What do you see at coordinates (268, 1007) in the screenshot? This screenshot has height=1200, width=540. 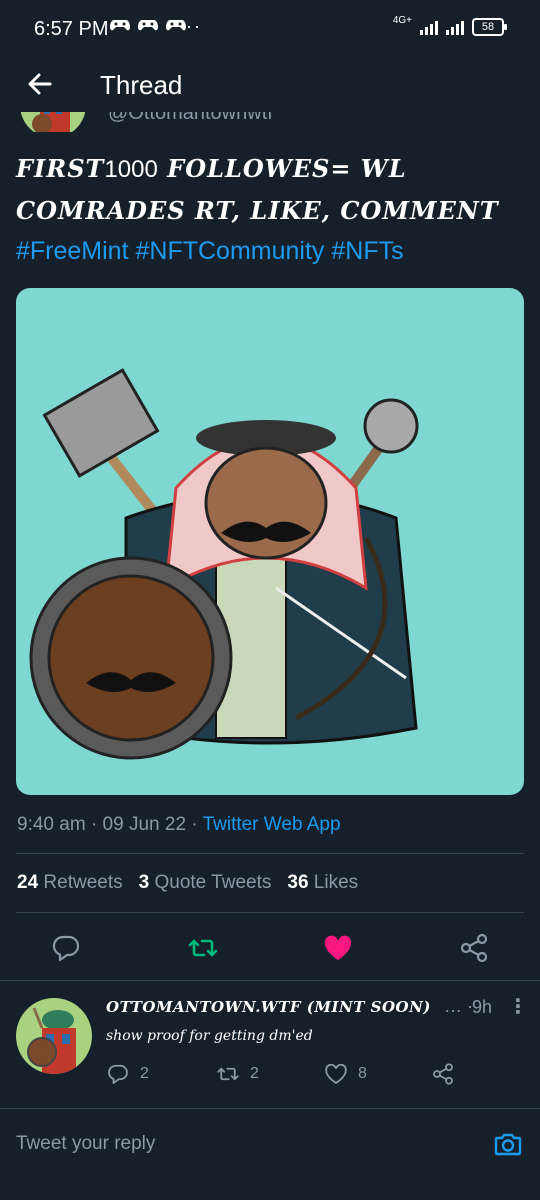 I see `reply-author-name: OTTOMANTOWN.WTF (MINT SOON)` at bounding box center [268, 1007].